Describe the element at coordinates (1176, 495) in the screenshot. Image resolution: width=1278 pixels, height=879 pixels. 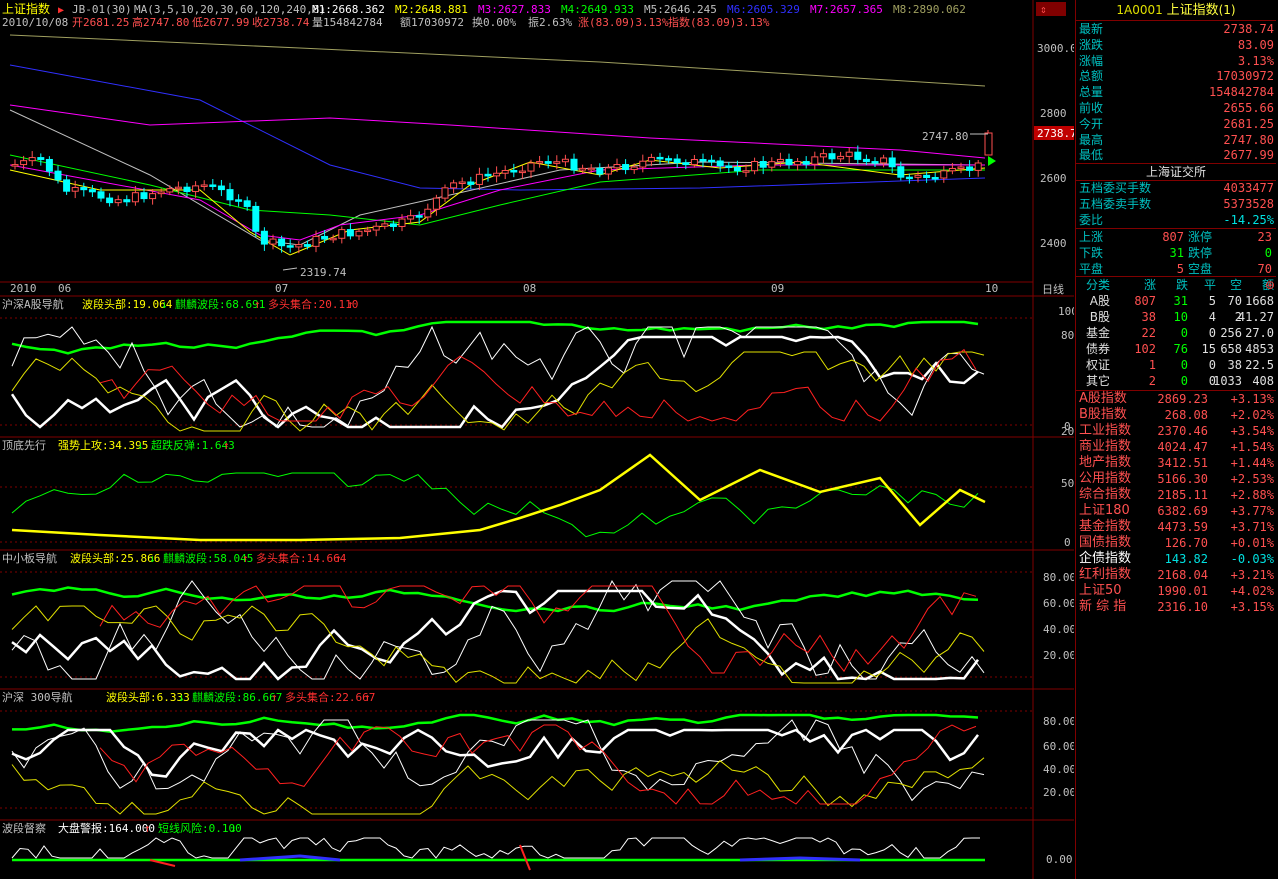
I see `index-row: 综合指数 2185.11 +2.88%` at that location.